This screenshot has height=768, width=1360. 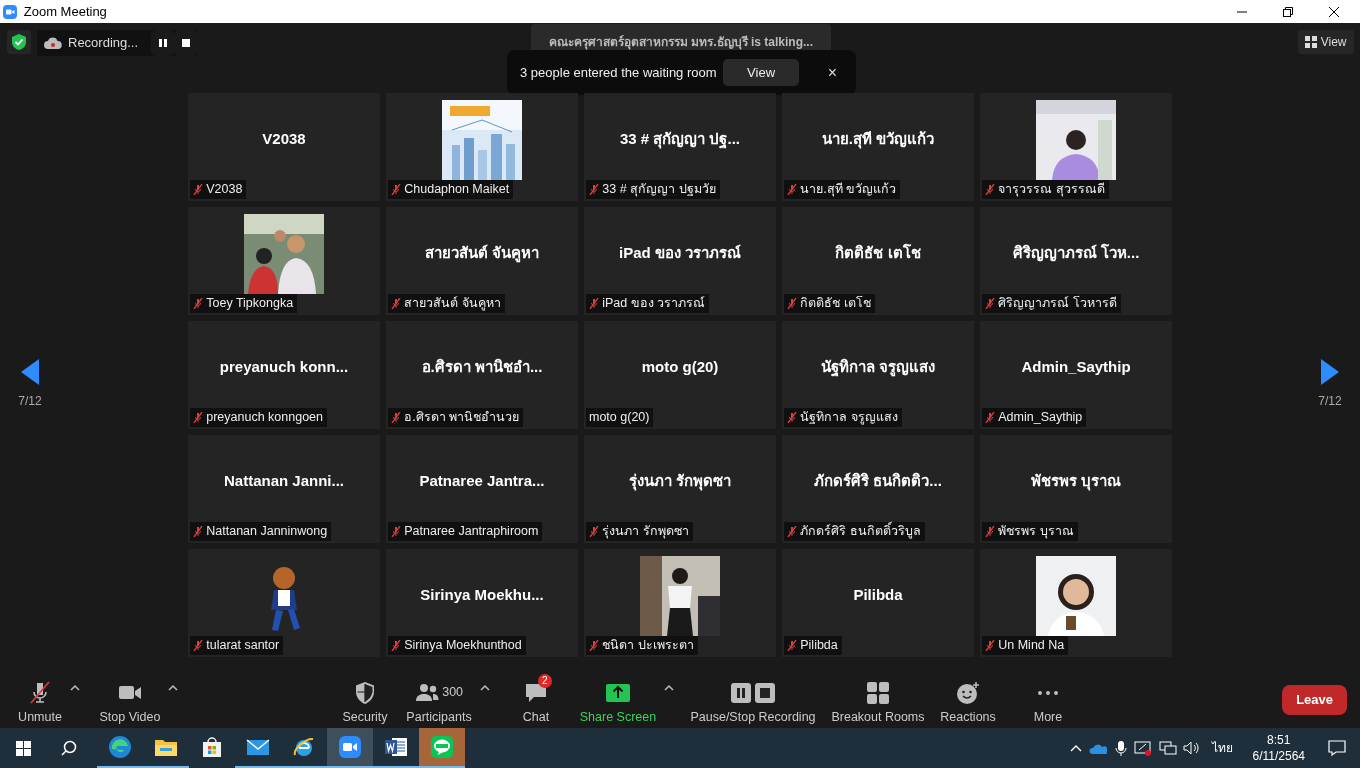 I want to click on taskbar-app, so click(x=350, y=748).